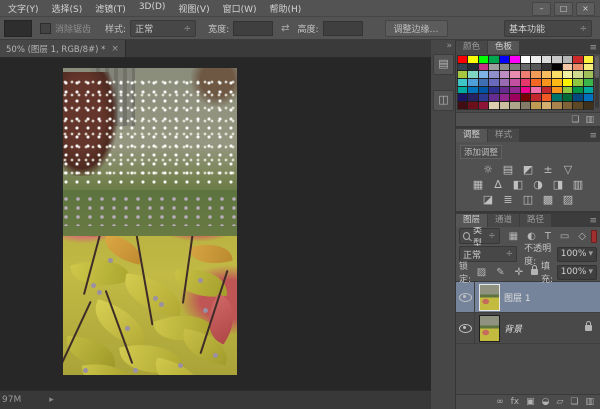 Image resolution: width=600 pixels, height=409 pixels. What do you see at coordinates (63, 48) in the screenshot?
I see `document-tab: 50% (图层 1, RGB/8#) * ×` at bounding box center [63, 48].